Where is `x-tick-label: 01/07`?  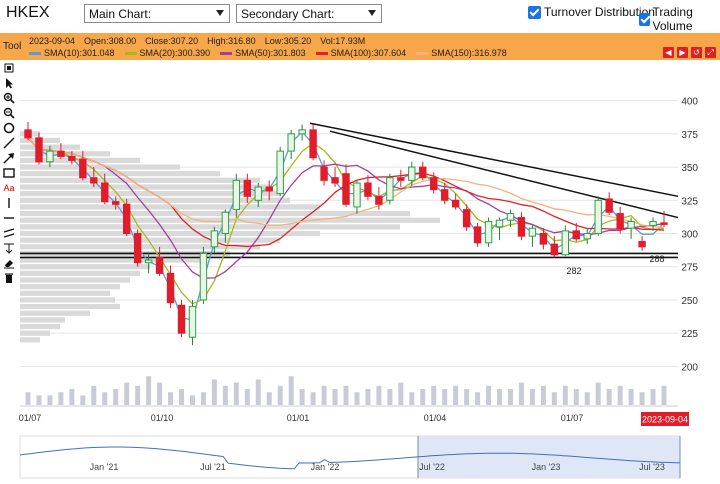 x-tick-label: 01/07 is located at coordinates (30, 418).